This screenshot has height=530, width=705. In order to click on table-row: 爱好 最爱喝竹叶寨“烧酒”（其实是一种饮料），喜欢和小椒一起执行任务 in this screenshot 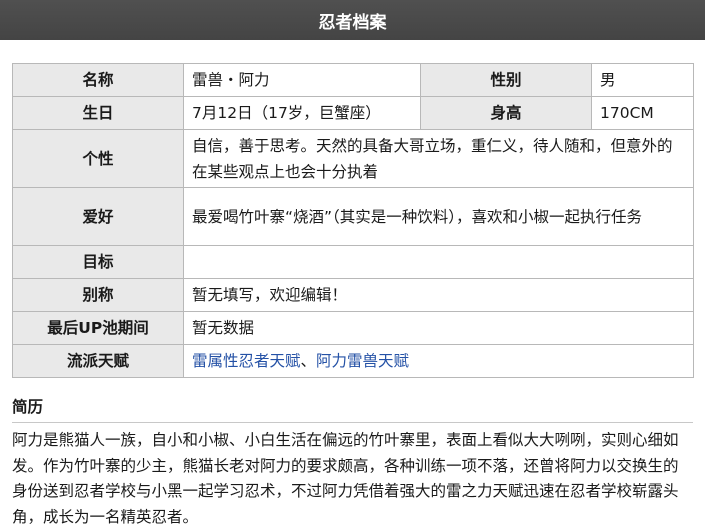, I will do `click(353, 216)`.